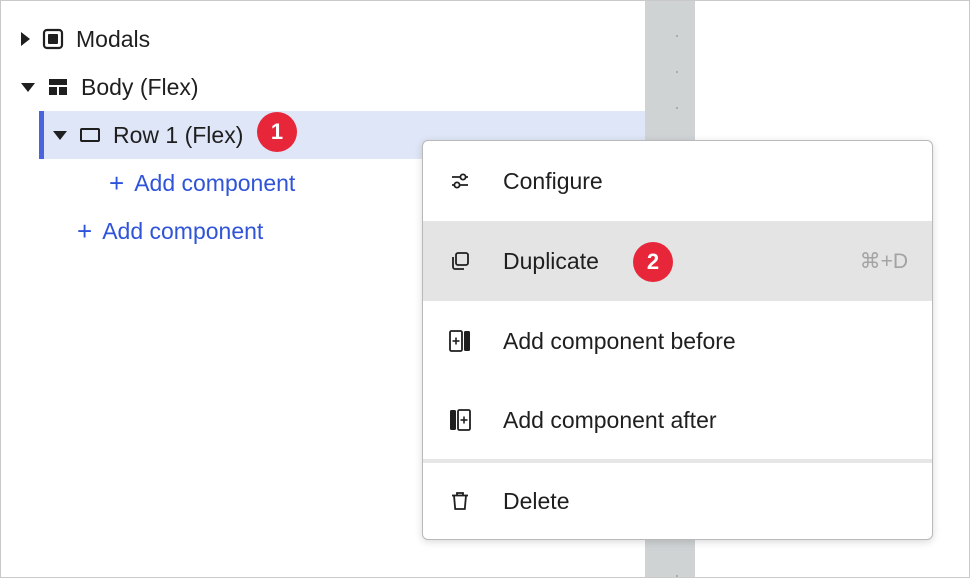 This screenshot has width=970, height=578. Describe the element at coordinates (536, 500) in the screenshot. I see `menu-item-label: Delete` at that location.